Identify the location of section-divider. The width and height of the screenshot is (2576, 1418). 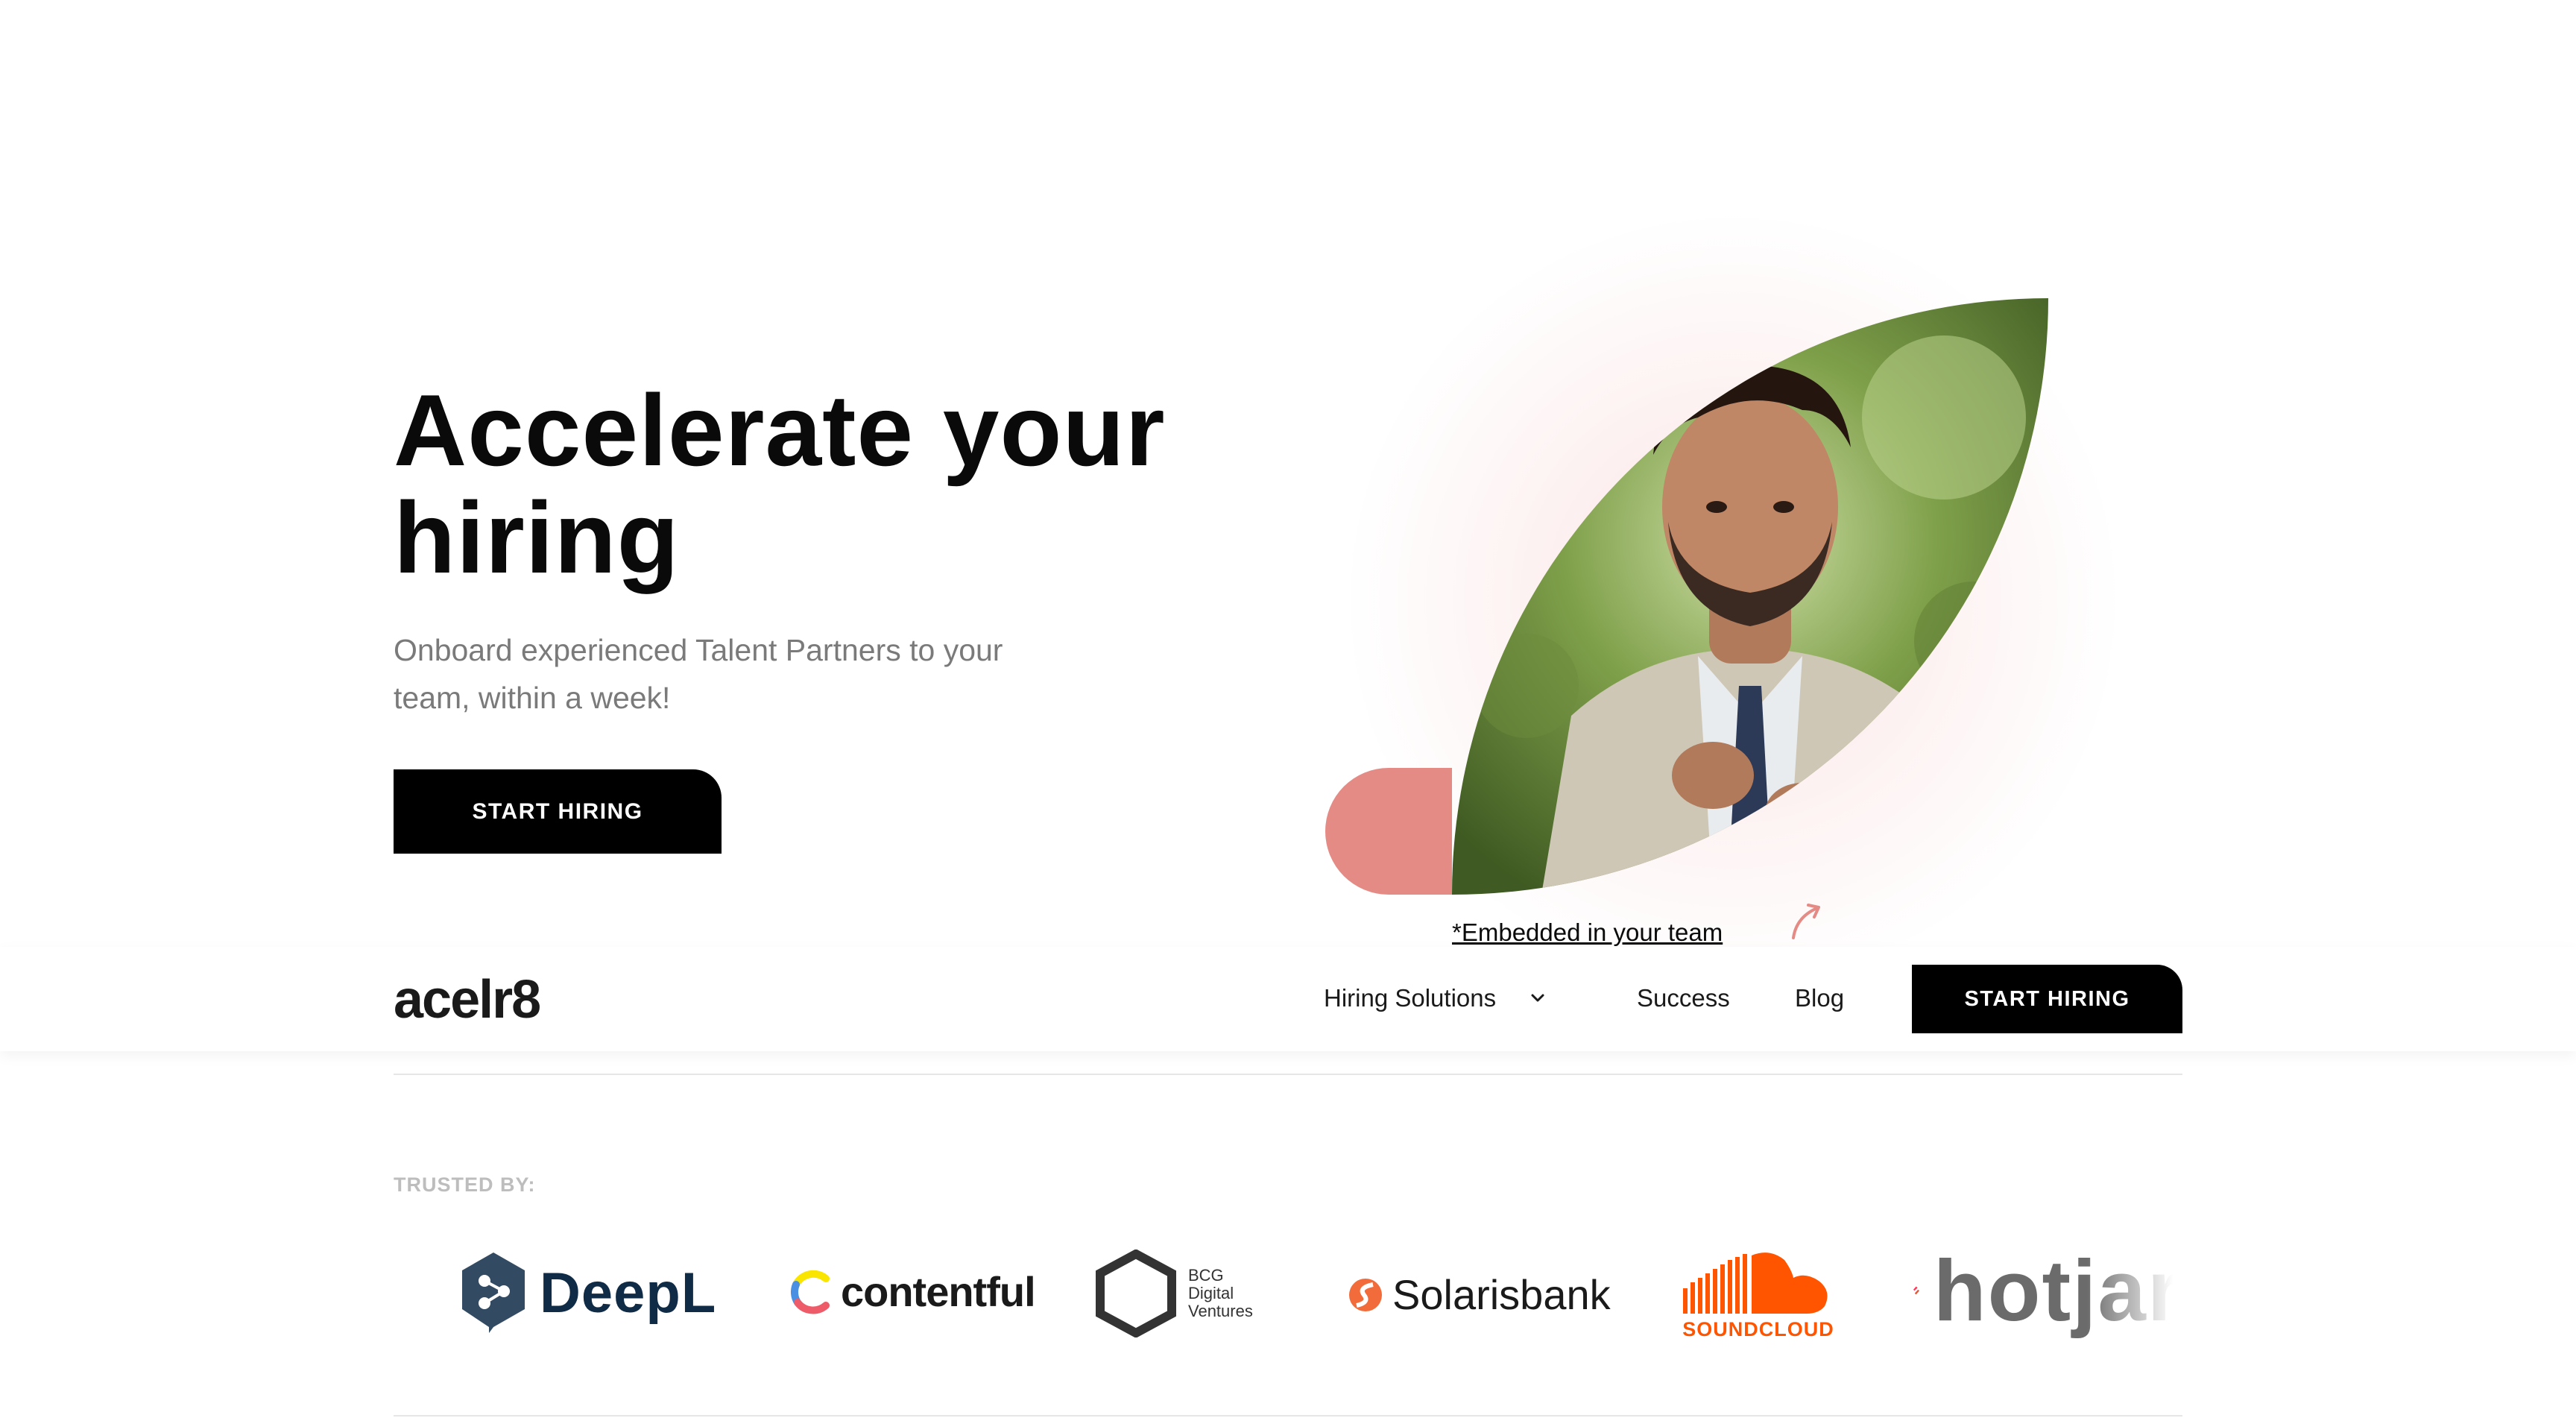
(1288, 1074).